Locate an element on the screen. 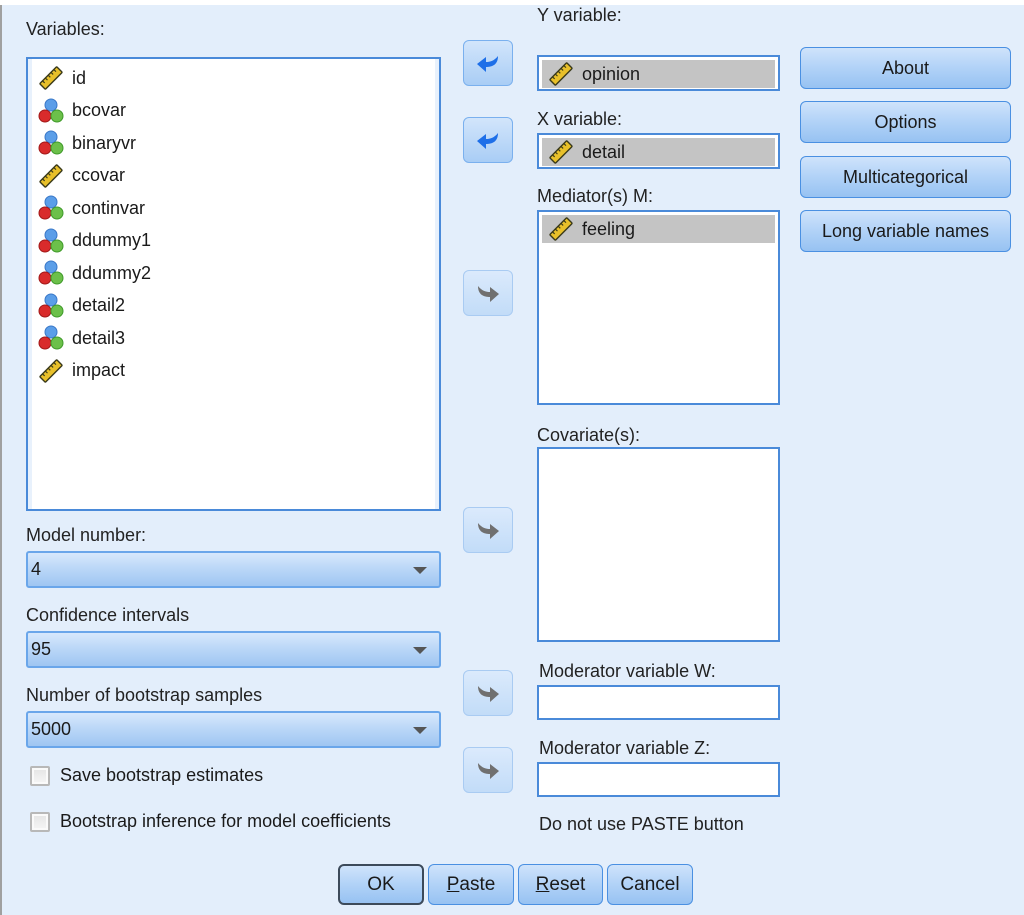  save-bootstrap-checkbox is located at coordinates (40, 775).